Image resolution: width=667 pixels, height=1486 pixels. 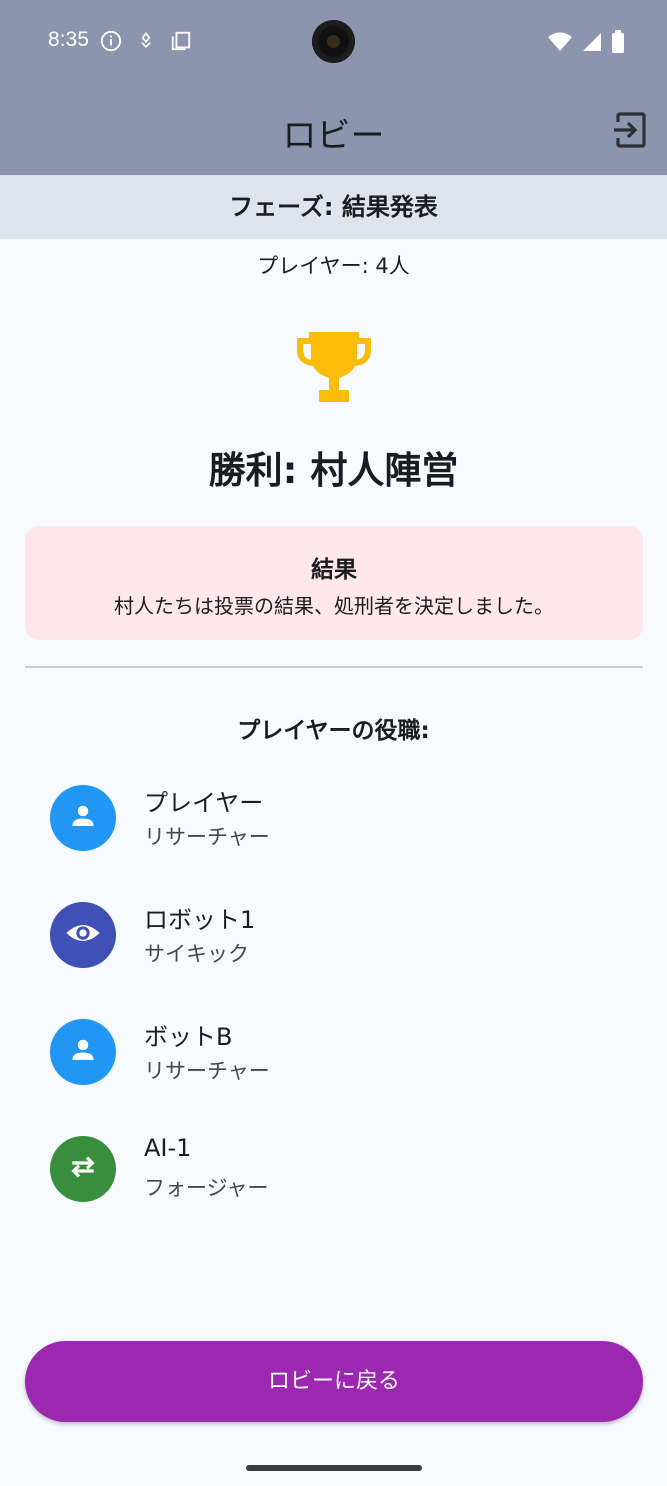 What do you see at coordinates (334, 570) in the screenshot?
I see `result-title: 結果` at bounding box center [334, 570].